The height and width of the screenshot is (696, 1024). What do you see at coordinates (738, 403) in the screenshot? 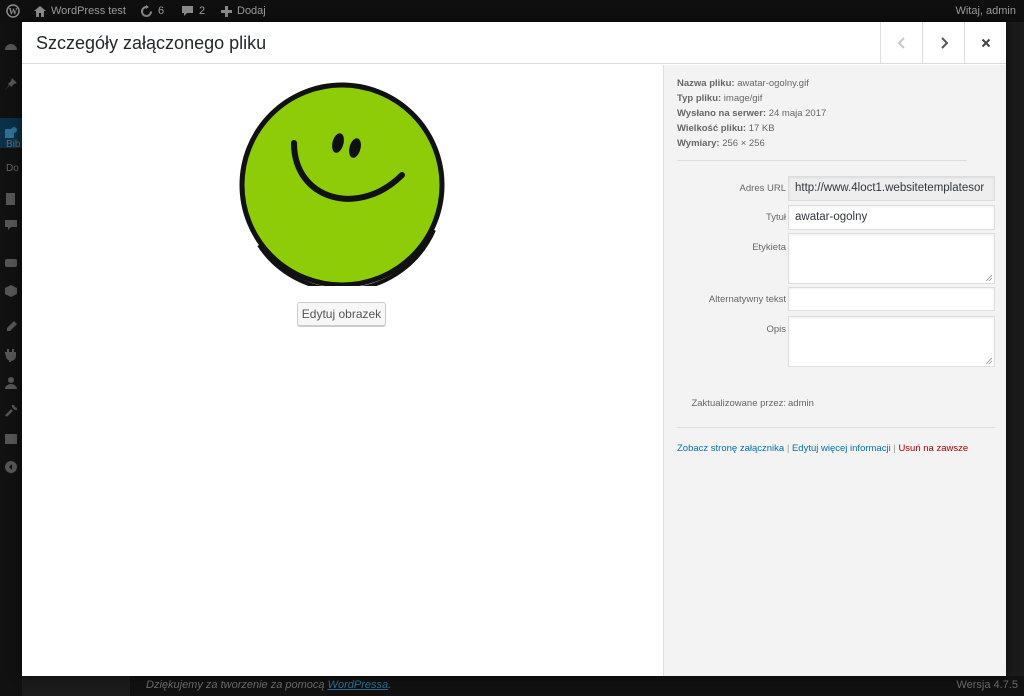
I see `updated-by-label: Zaktualizowane przez:` at bounding box center [738, 403].